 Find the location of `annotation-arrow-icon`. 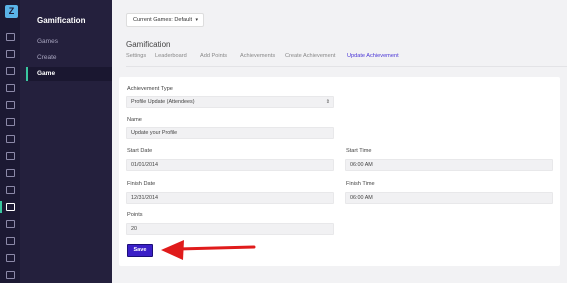

annotation-arrow-icon is located at coordinates (208, 250).